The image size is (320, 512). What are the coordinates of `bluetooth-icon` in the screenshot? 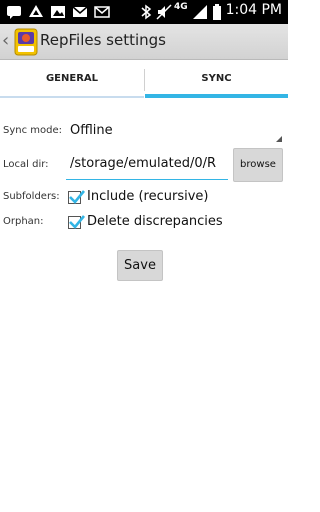 It's located at (146, 12).